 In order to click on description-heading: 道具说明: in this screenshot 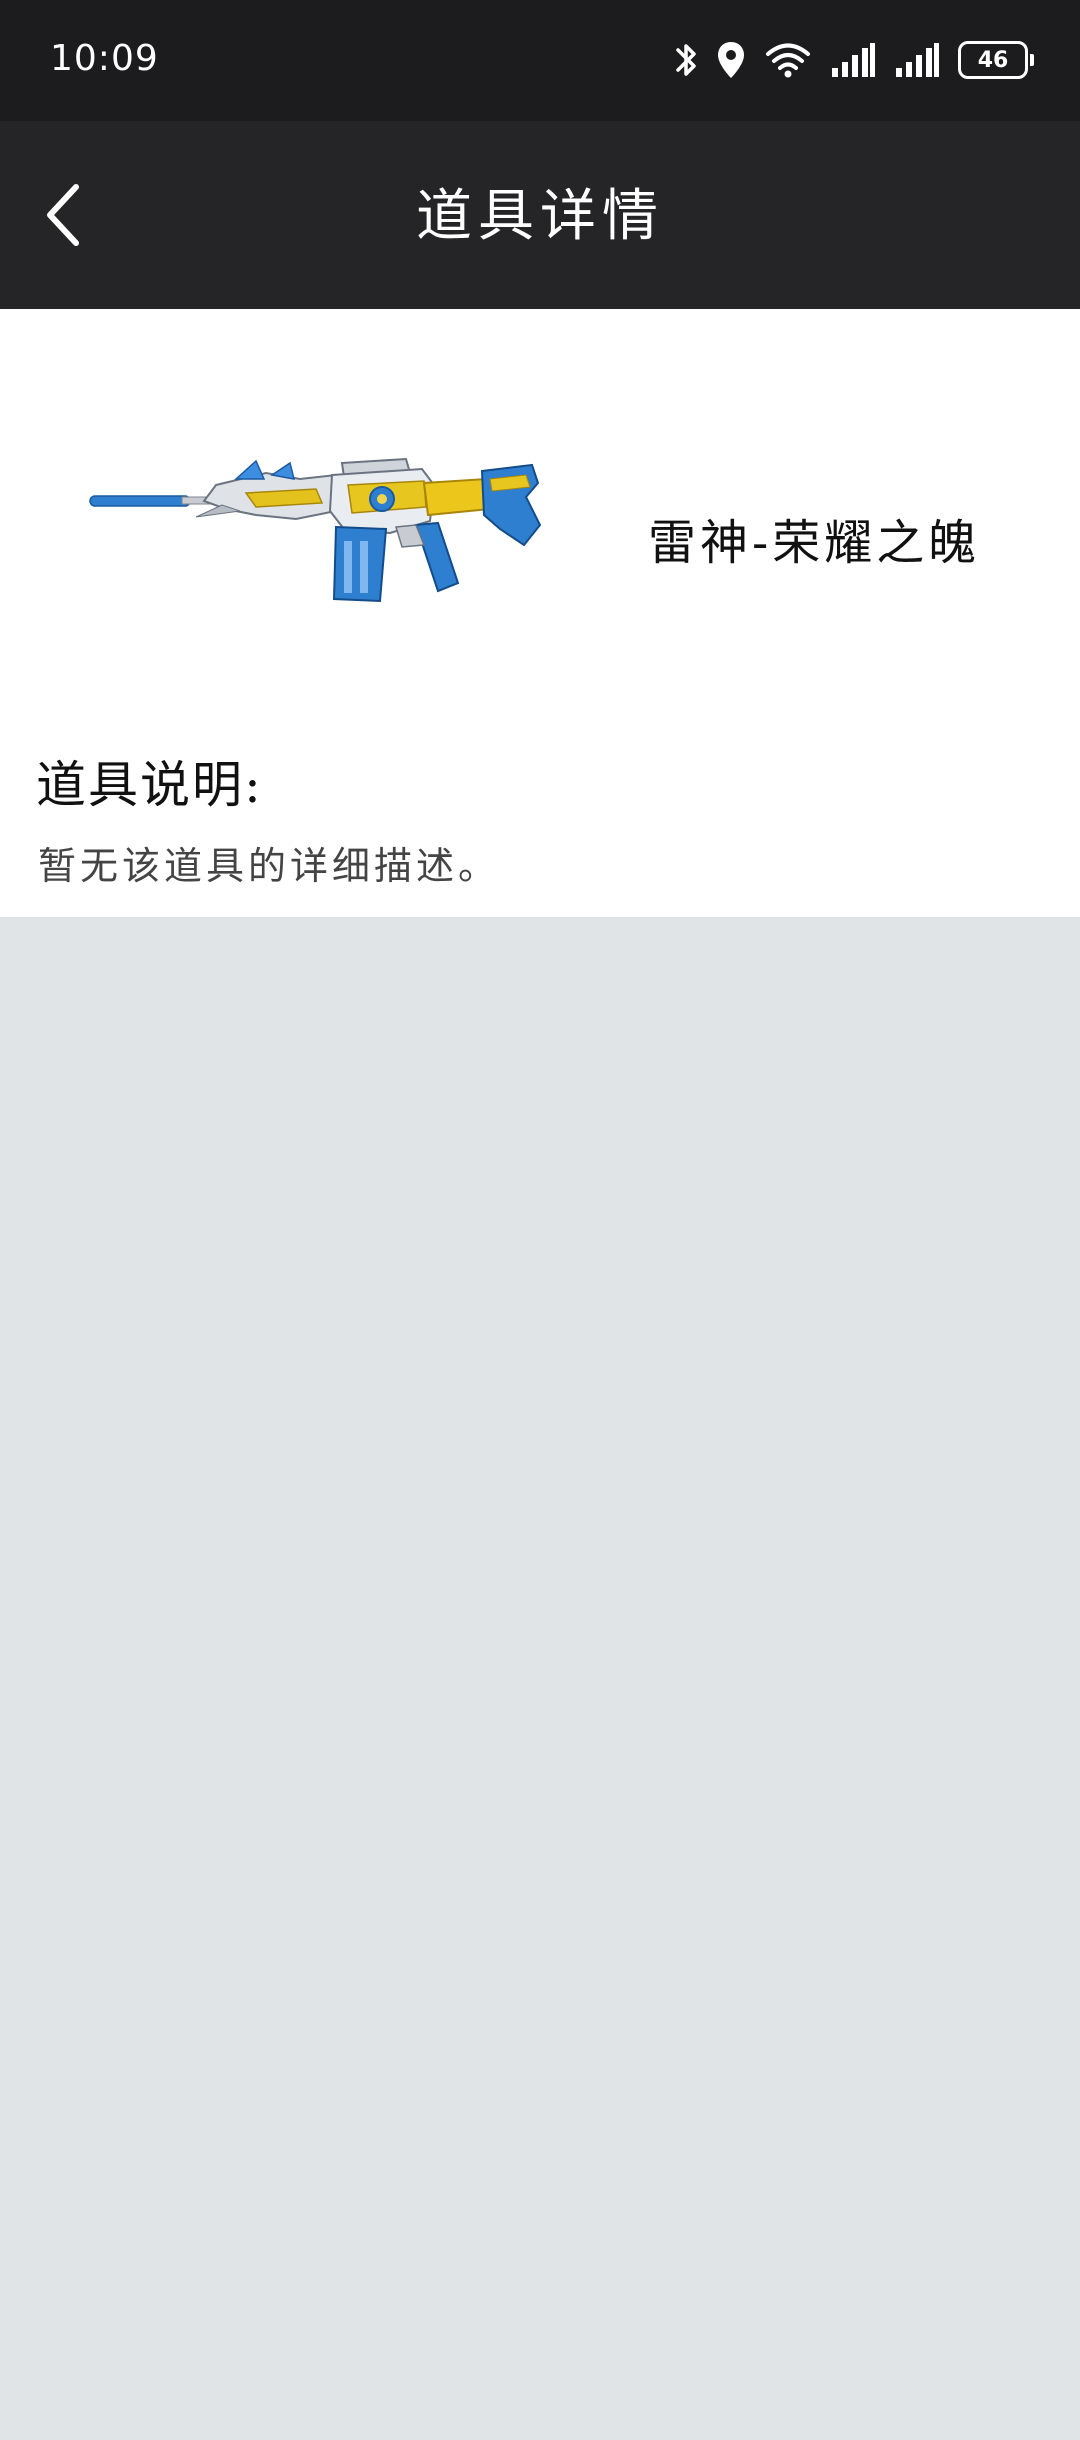, I will do `click(149, 785)`.